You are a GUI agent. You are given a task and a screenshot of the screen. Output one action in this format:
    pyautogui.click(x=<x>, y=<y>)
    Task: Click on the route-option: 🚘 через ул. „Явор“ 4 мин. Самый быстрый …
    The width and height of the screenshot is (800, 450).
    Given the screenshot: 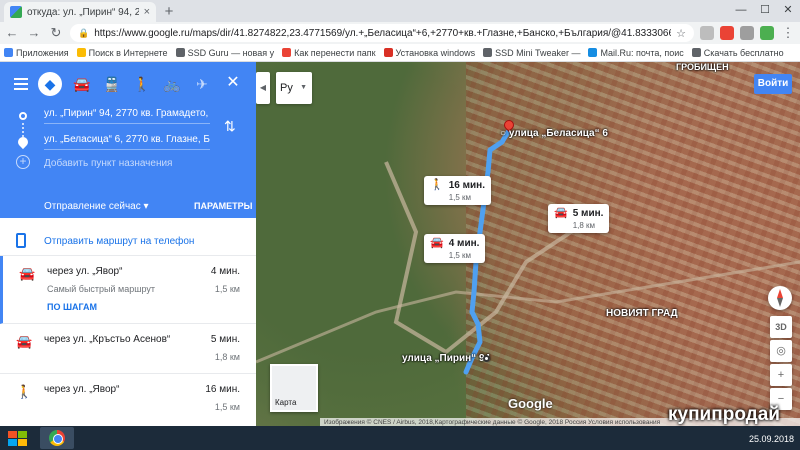 What is the action you would take?
    pyautogui.click(x=128, y=290)
    